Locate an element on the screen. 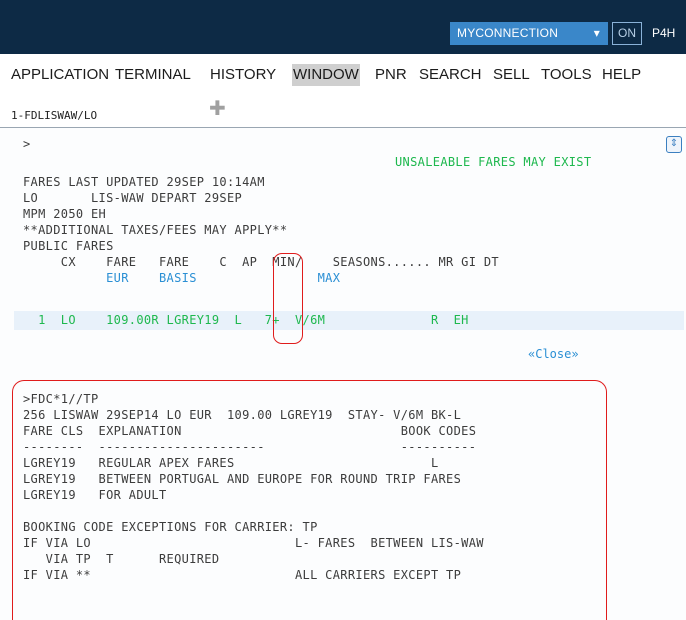 The image size is (686, 620). fdc-command: >FDC*1//TP is located at coordinates (61, 399).